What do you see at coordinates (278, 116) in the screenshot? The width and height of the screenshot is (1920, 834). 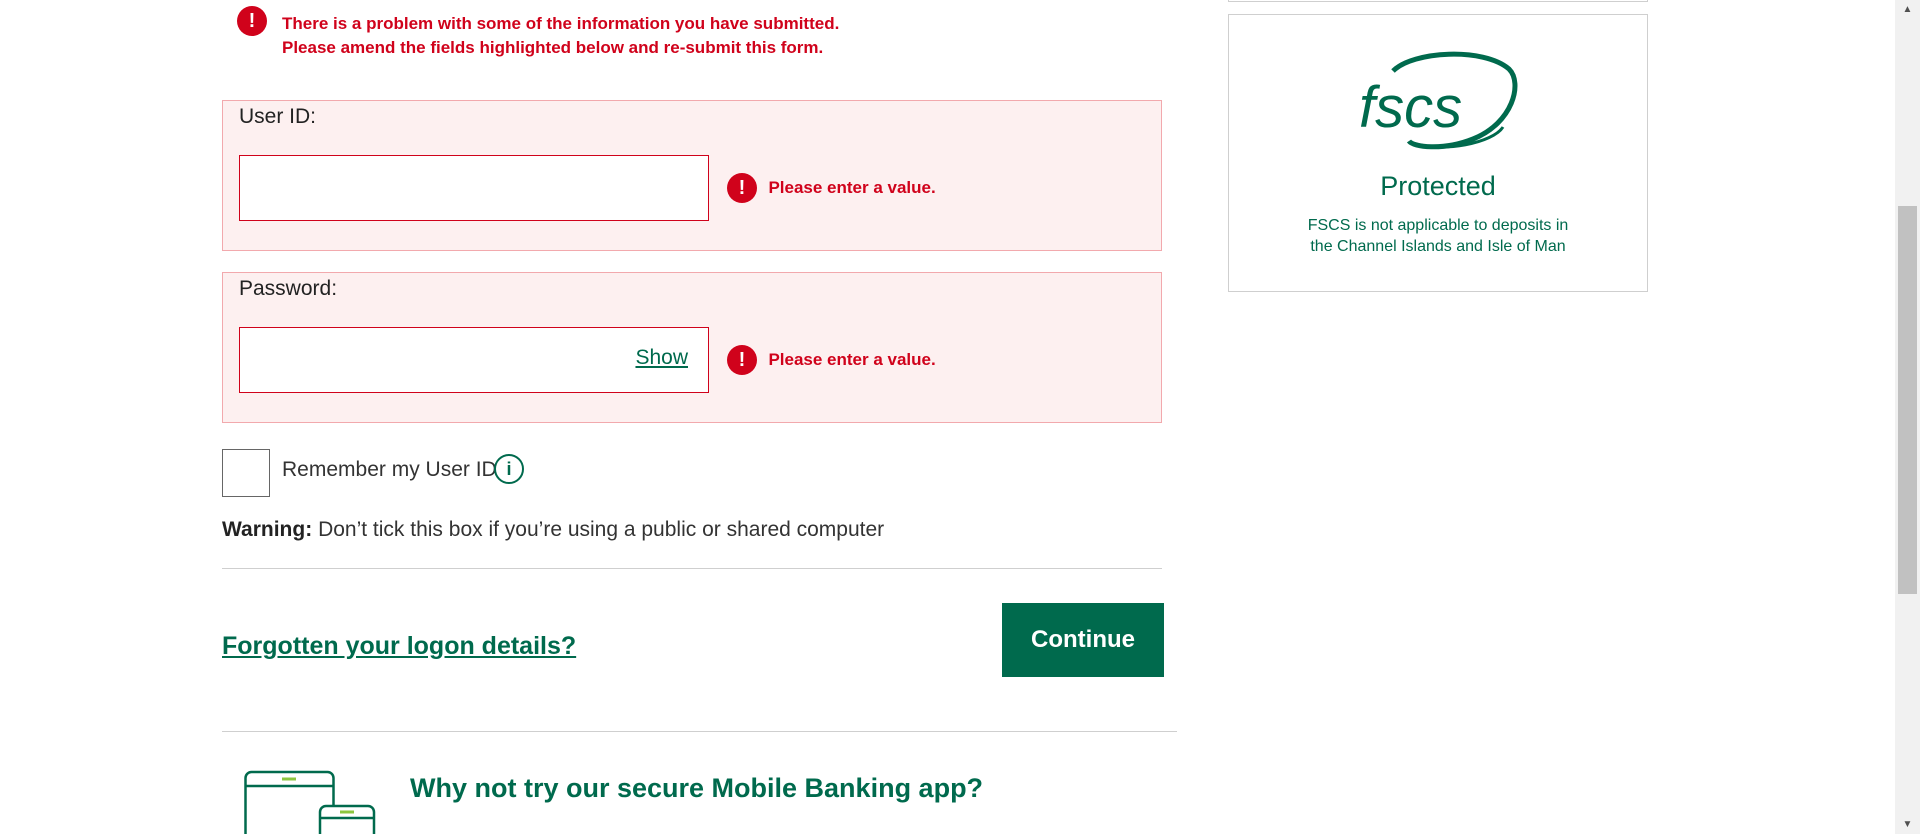 I see `user-id-label: User ID:` at bounding box center [278, 116].